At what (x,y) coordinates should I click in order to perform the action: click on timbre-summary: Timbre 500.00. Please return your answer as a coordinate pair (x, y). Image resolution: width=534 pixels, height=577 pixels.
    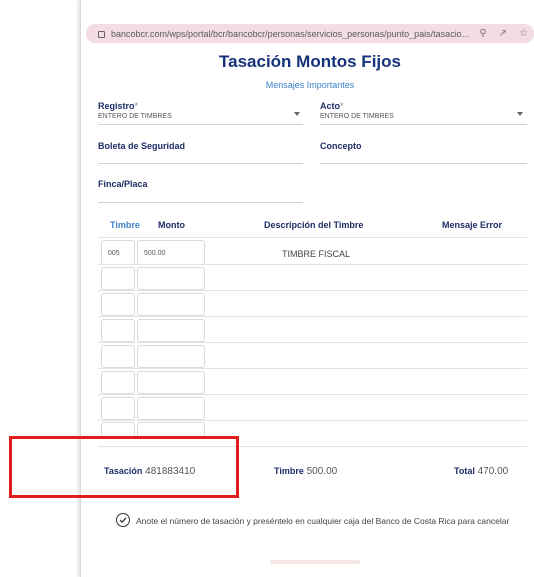
    Looking at the image, I should click on (305, 471).